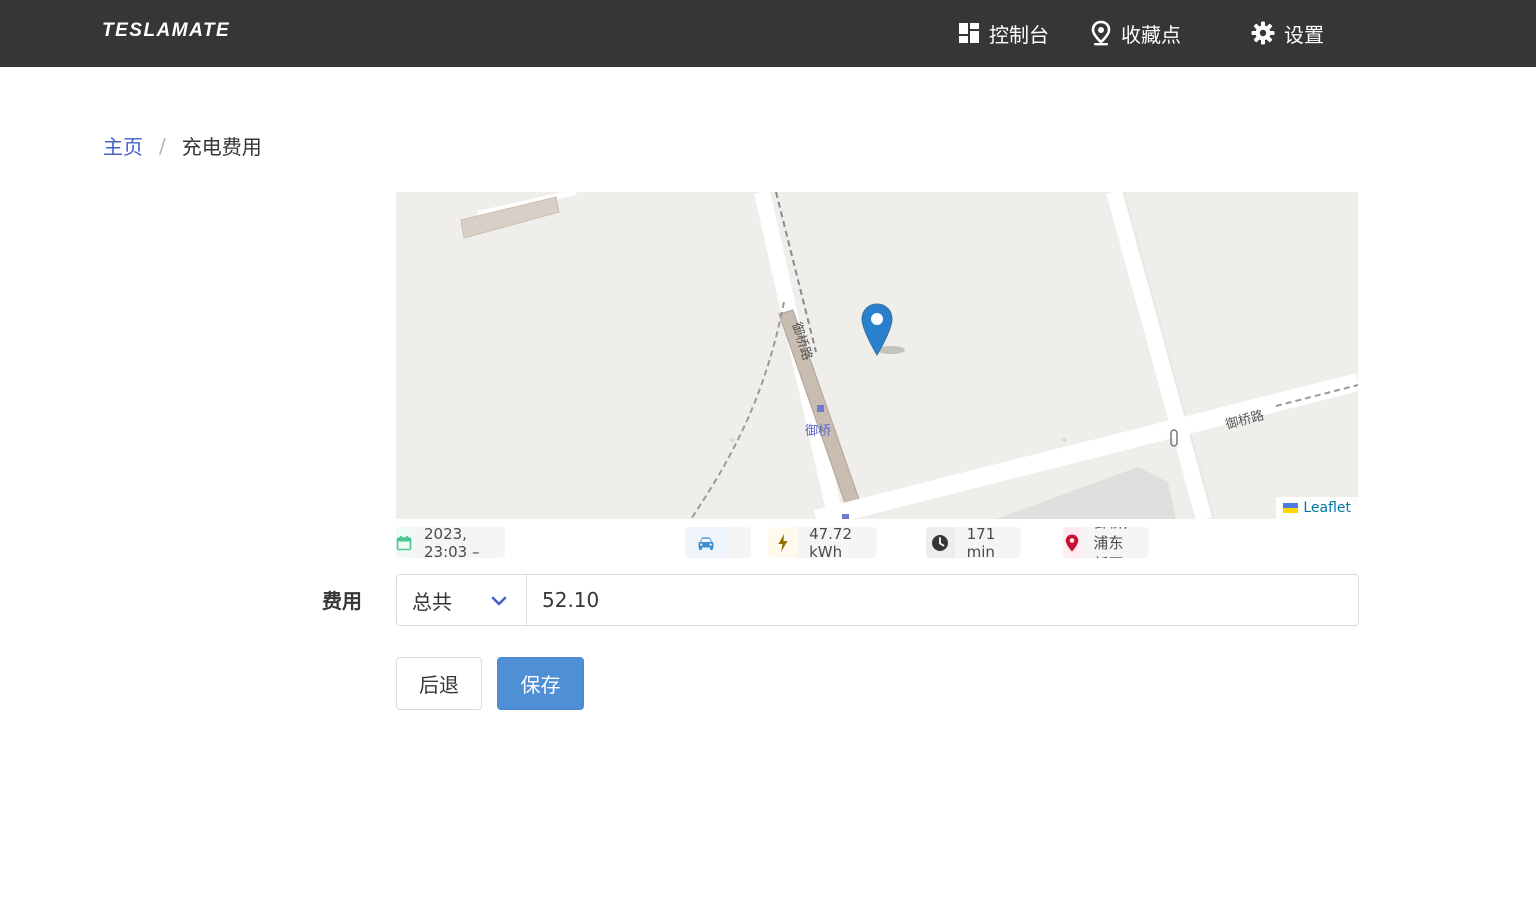  Describe the element at coordinates (439, 683) in the screenshot. I see `back-button: 后退` at that location.